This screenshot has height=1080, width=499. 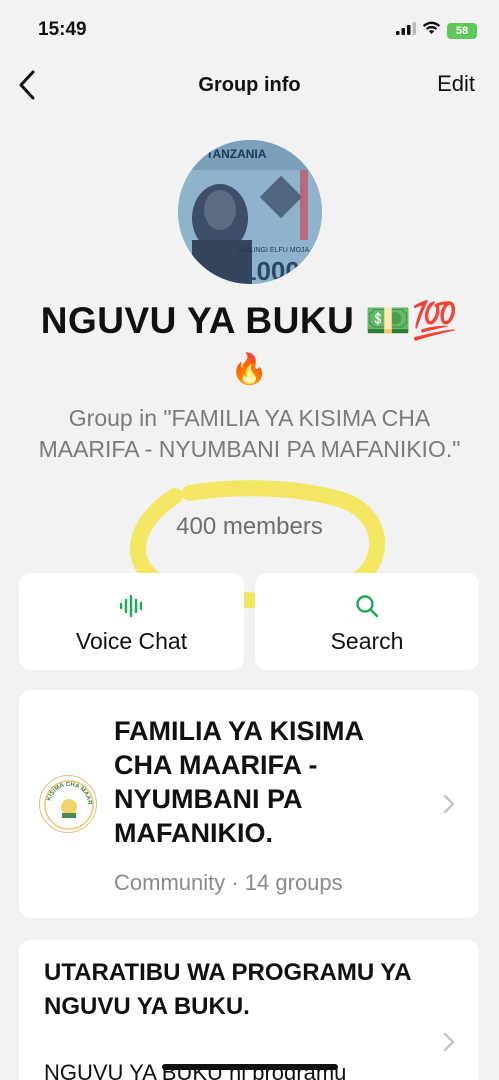 What do you see at coordinates (249, 320) in the screenshot?
I see `group-name: NGUVU YA BUKU 💵💯` at bounding box center [249, 320].